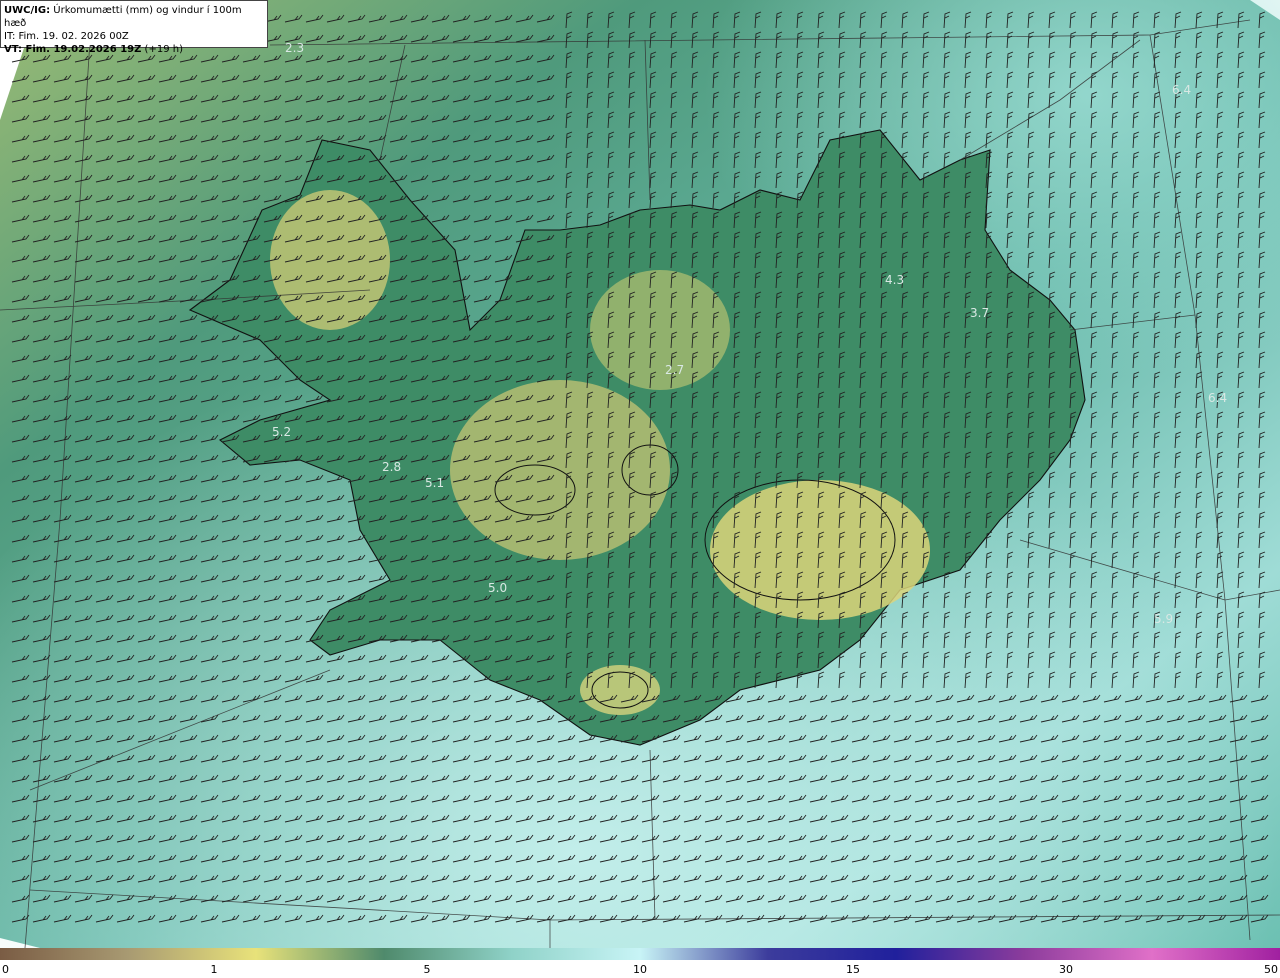 This screenshot has height=978, width=1280. I want to click on scale-tick: 15, so click(853, 969).